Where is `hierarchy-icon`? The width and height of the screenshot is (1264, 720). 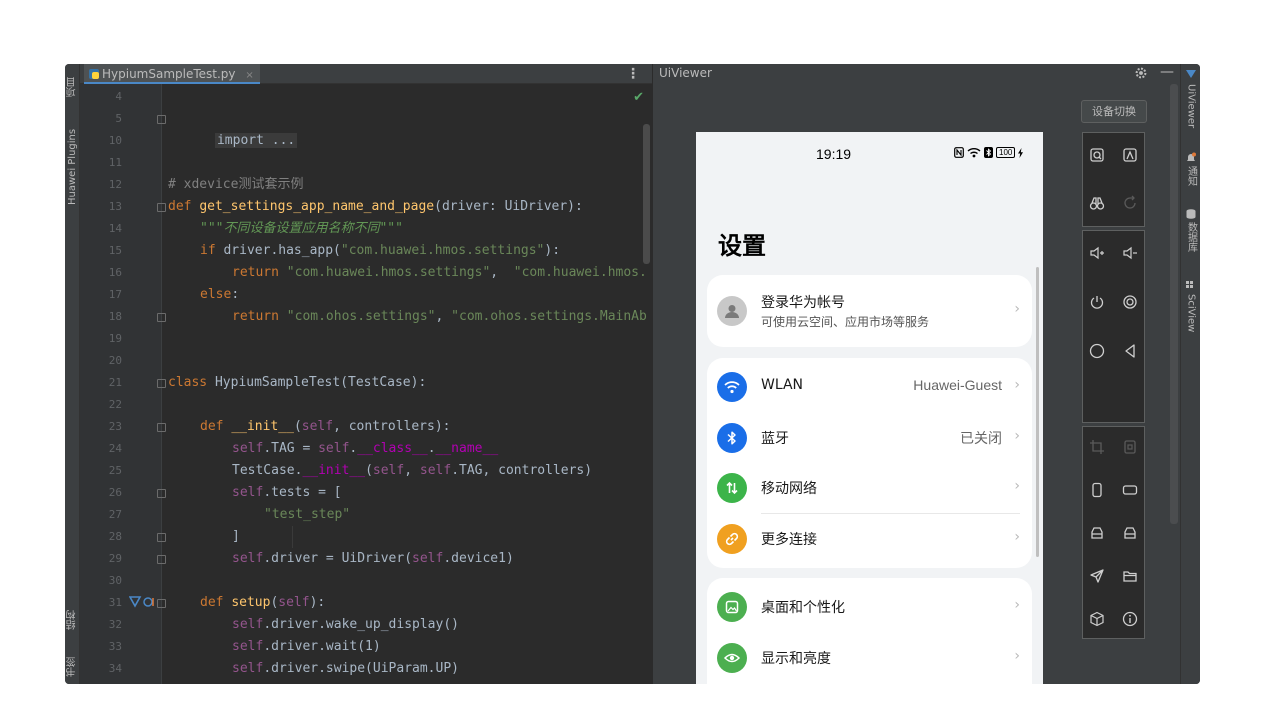 hierarchy-icon is located at coordinates (1130, 155).